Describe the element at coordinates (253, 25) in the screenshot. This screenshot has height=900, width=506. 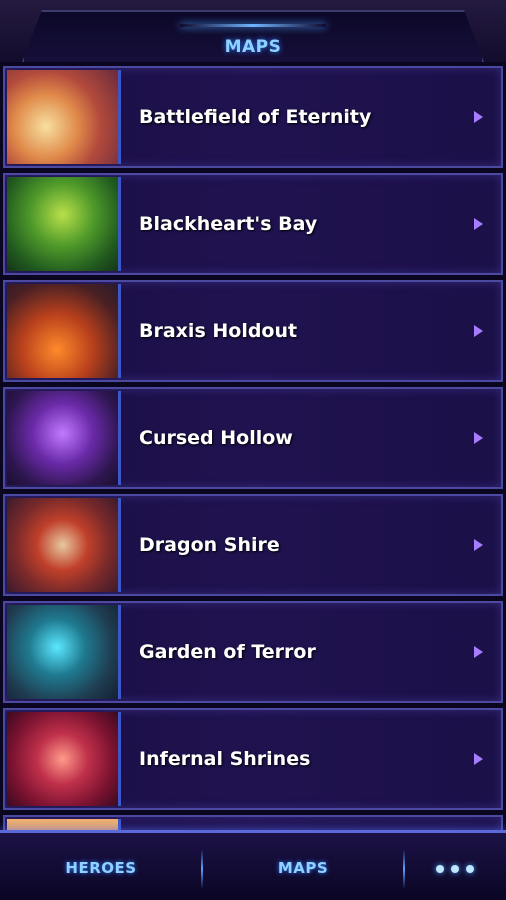
I see `header-glow-line` at that location.